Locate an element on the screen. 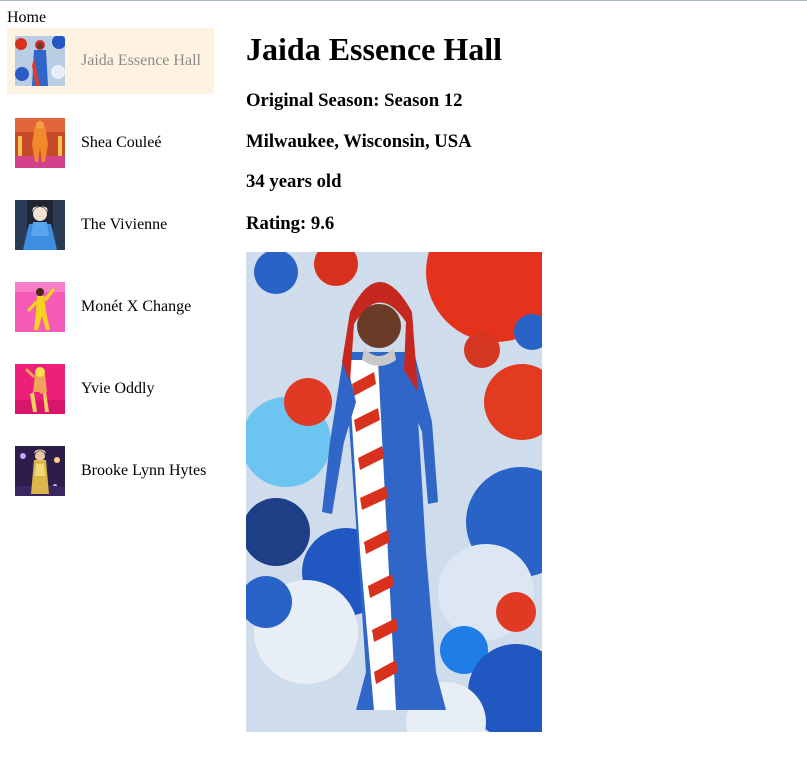 The width and height of the screenshot is (807, 775). queen-list-item: Yvie Oddly is located at coordinates (110, 389).